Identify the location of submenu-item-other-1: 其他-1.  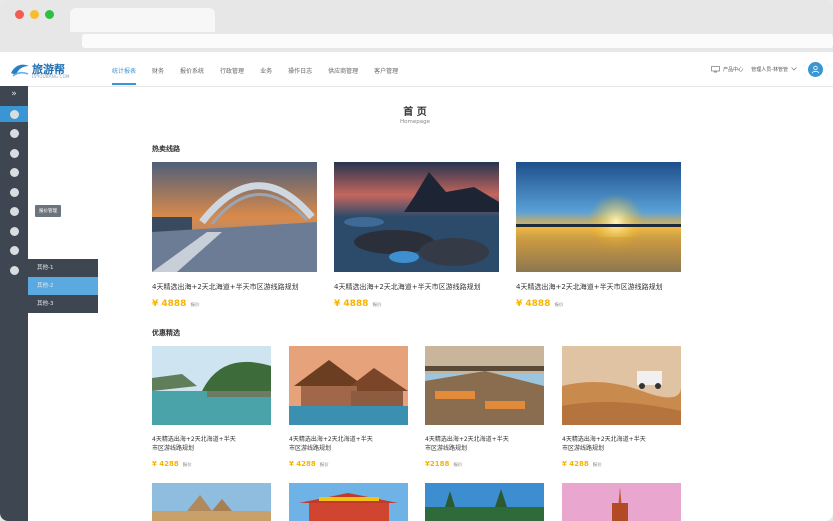
(63, 268).